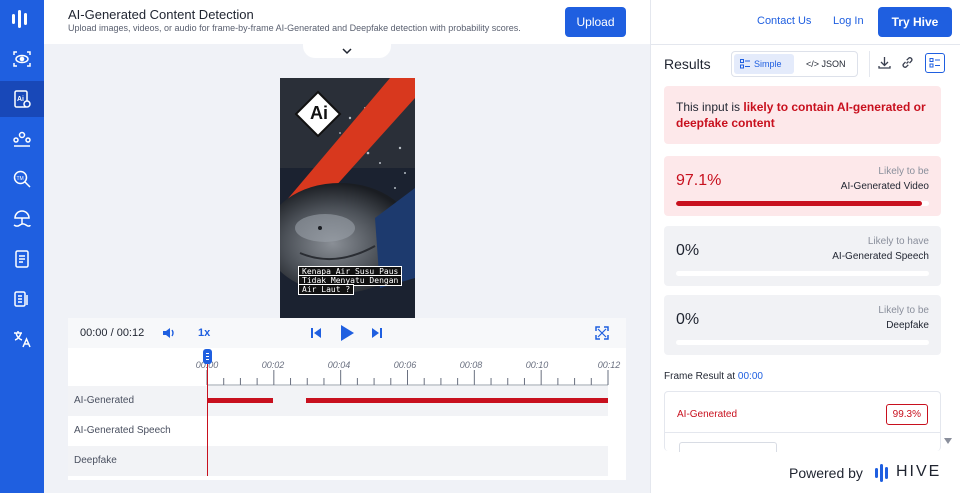  I want to click on view-simple-tab: Simple, so click(764, 64).